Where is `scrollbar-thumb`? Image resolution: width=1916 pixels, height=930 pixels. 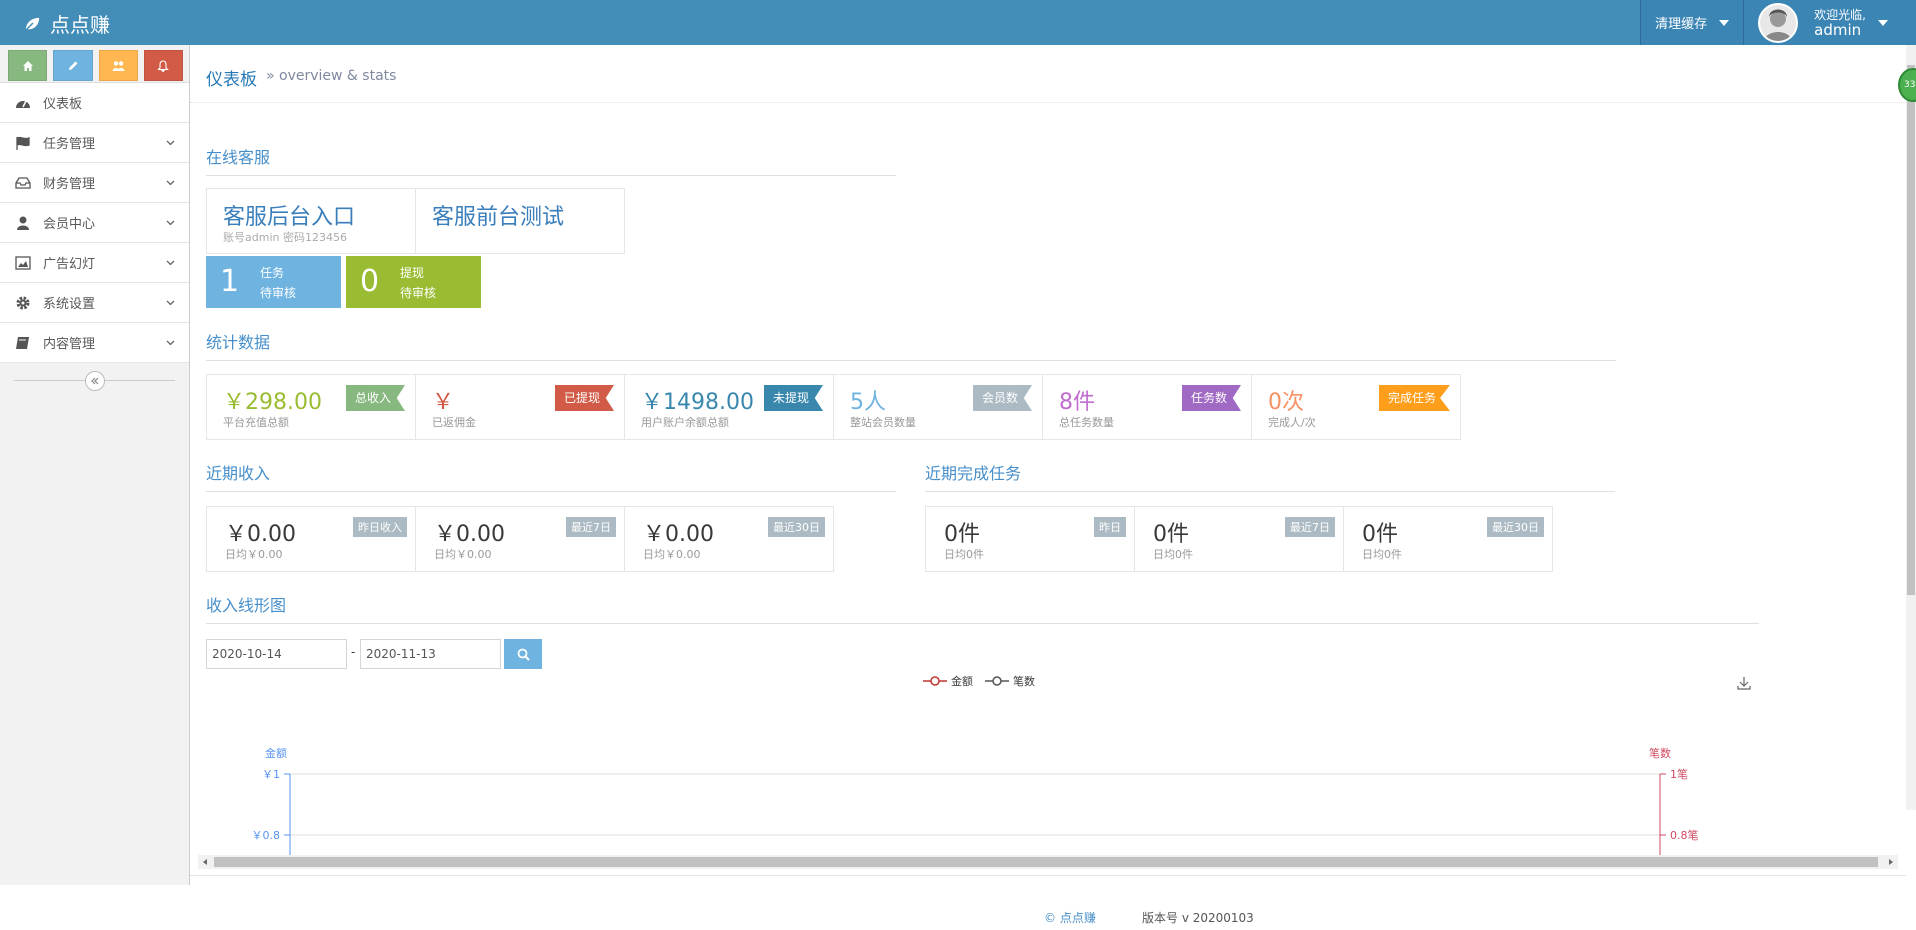 scrollbar-thumb is located at coordinates (1046, 862).